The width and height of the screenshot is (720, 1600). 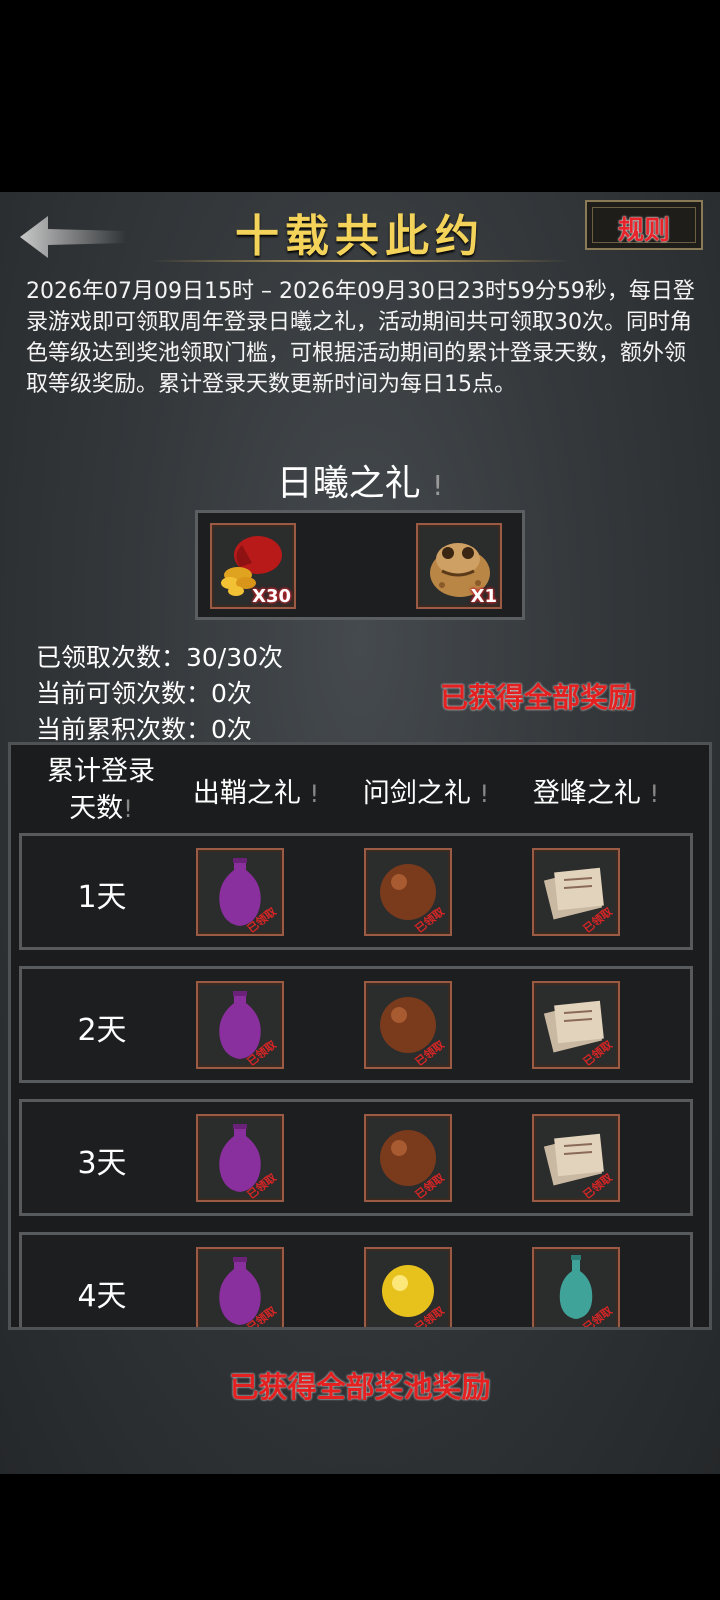 I want to click on days-info-icon: !, so click(x=128, y=809).